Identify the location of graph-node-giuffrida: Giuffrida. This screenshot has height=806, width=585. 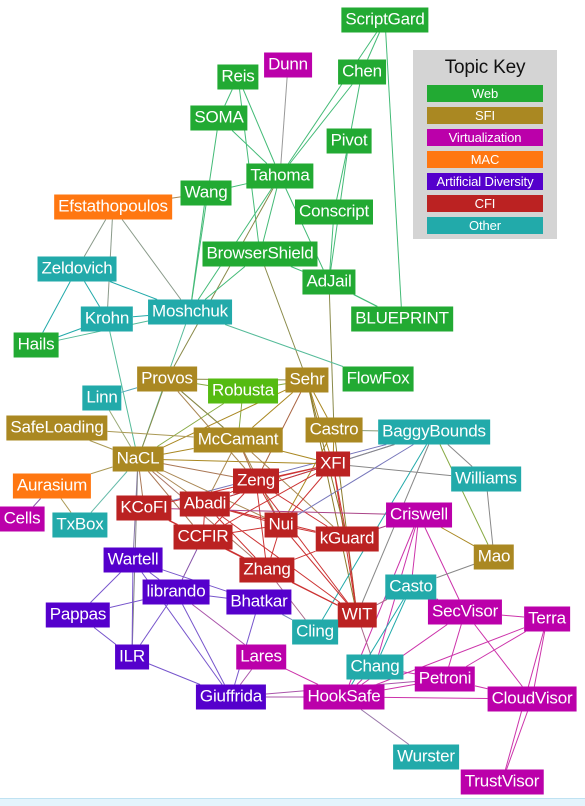
(231, 697).